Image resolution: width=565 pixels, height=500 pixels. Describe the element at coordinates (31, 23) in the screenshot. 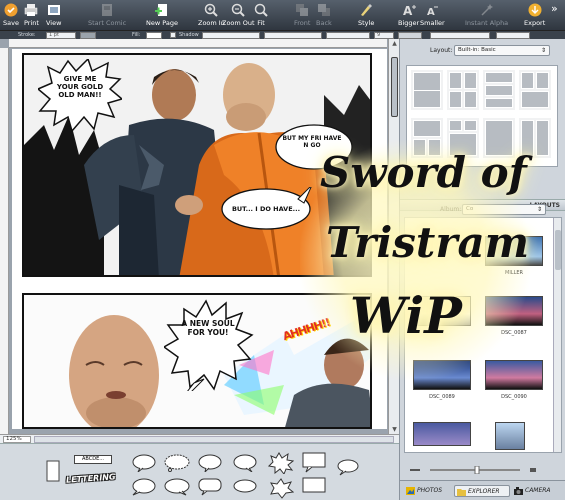

I see `print-label: Print` at that location.